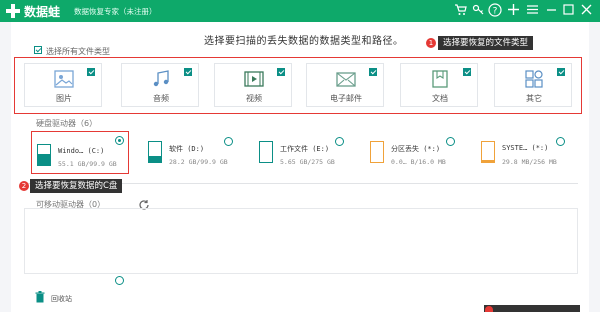 The width and height of the screenshot is (600, 312). Describe the element at coordinates (460, 11) in the screenshot. I see `cart-icon` at that location.